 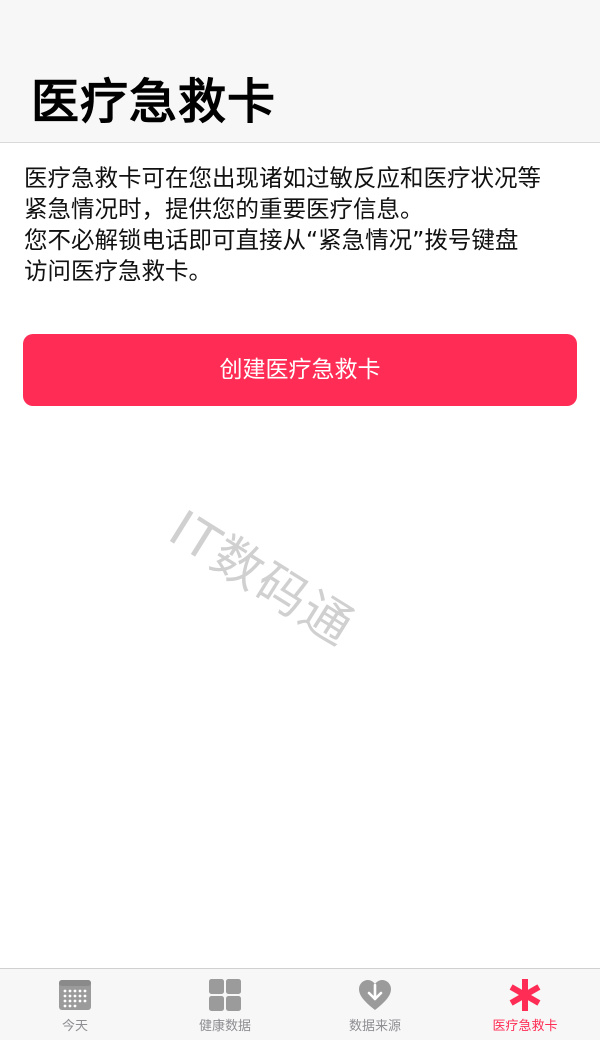 What do you see at coordinates (224, 1026) in the screenshot?
I see `tab-label: 健康数据` at bounding box center [224, 1026].